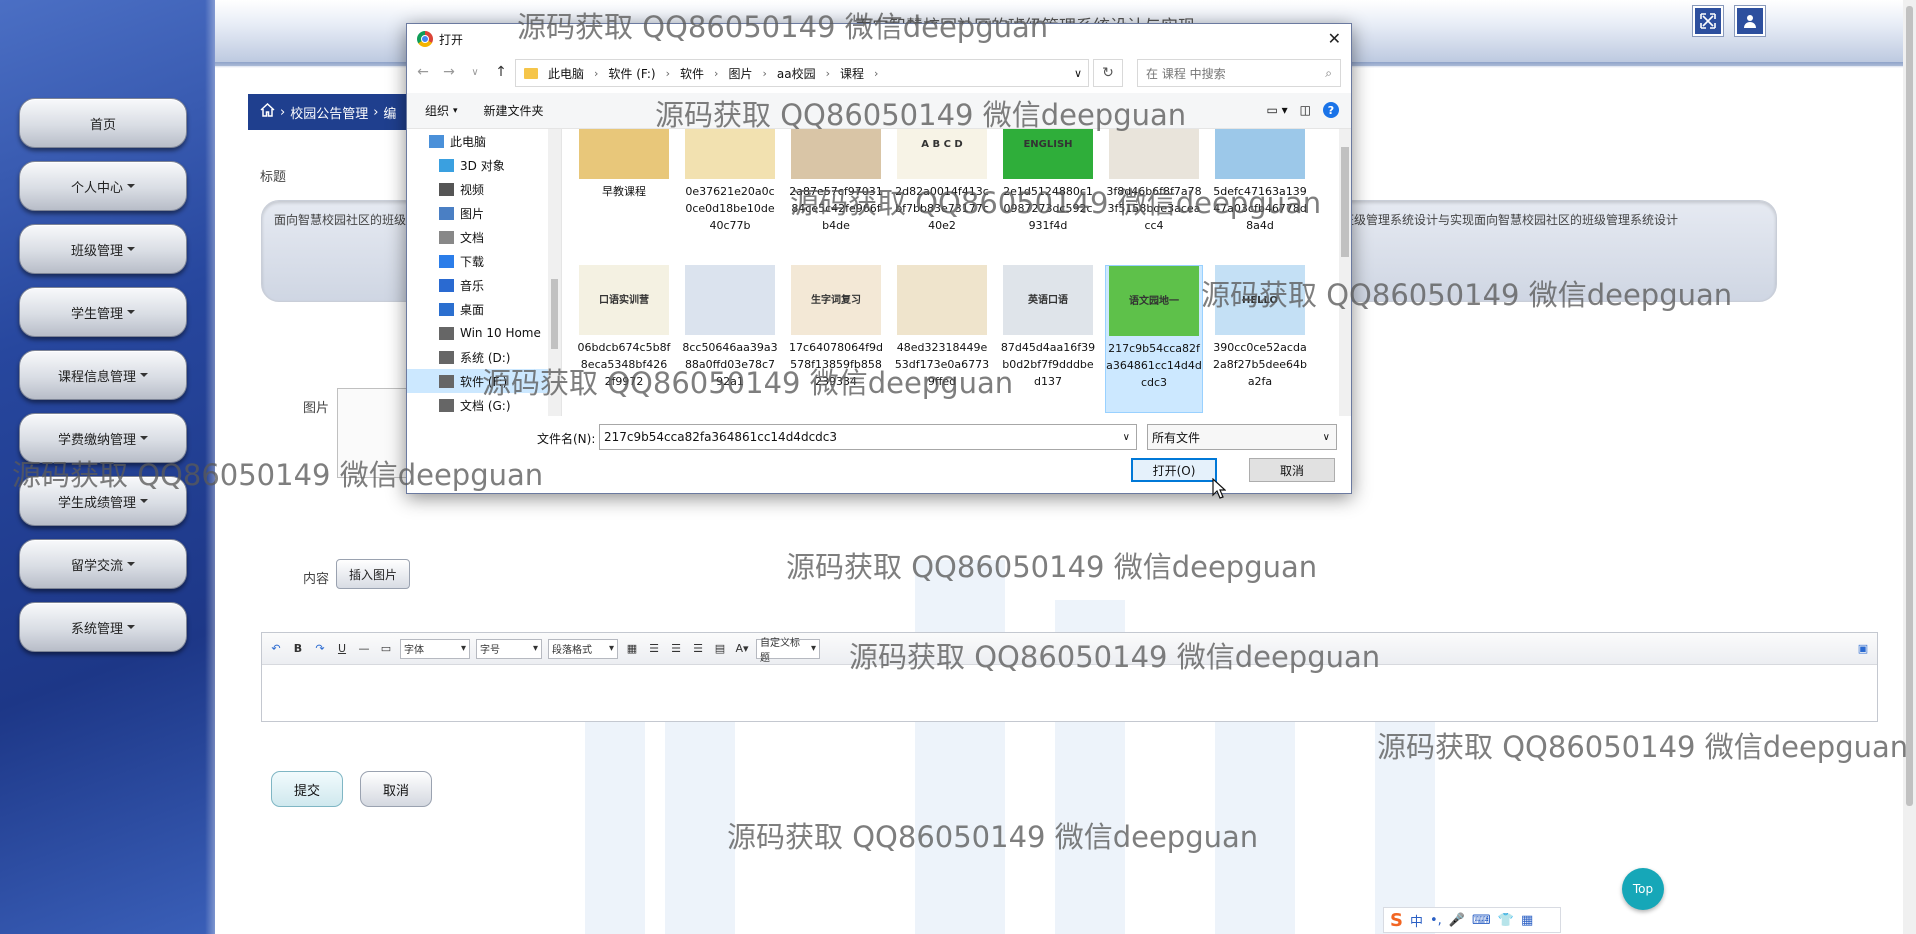  Describe the element at coordinates (1527, 920) in the screenshot. I see `toolbox-icon: ▦` at that location.